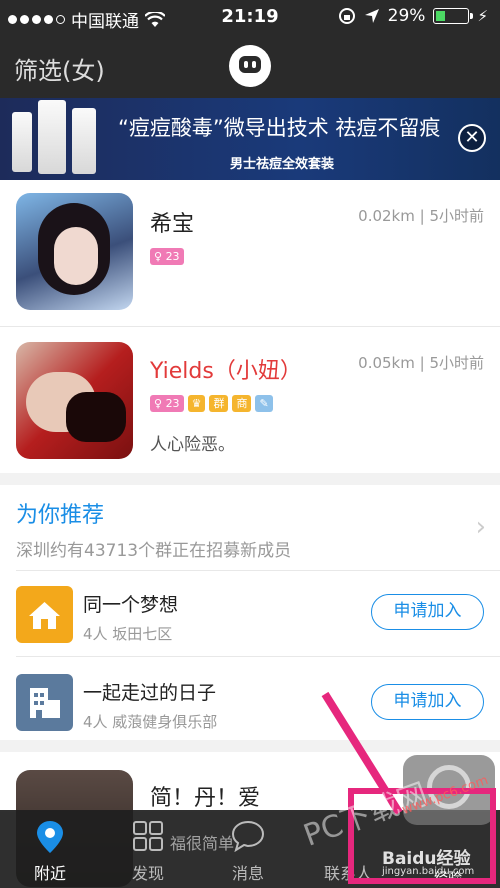 This screenshot has width=500, height=888. Describe the element at coordinates (282, 164) in the screenshot. I see `ad-subtitle: 男士祛痘全效套装` at that location.